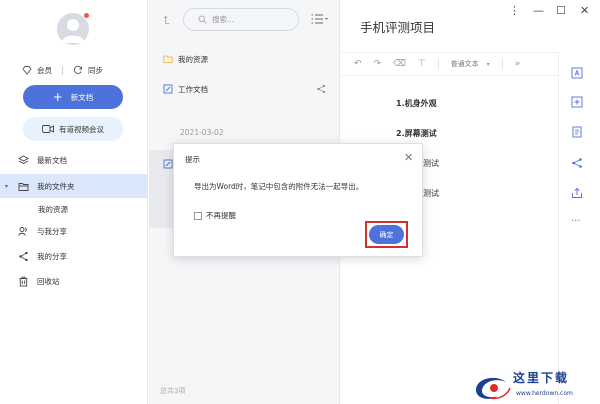  Describe the element at coordinates (74, 160) in the screenshot. I see `sidebar-item-recent: 最新文档` at that location.